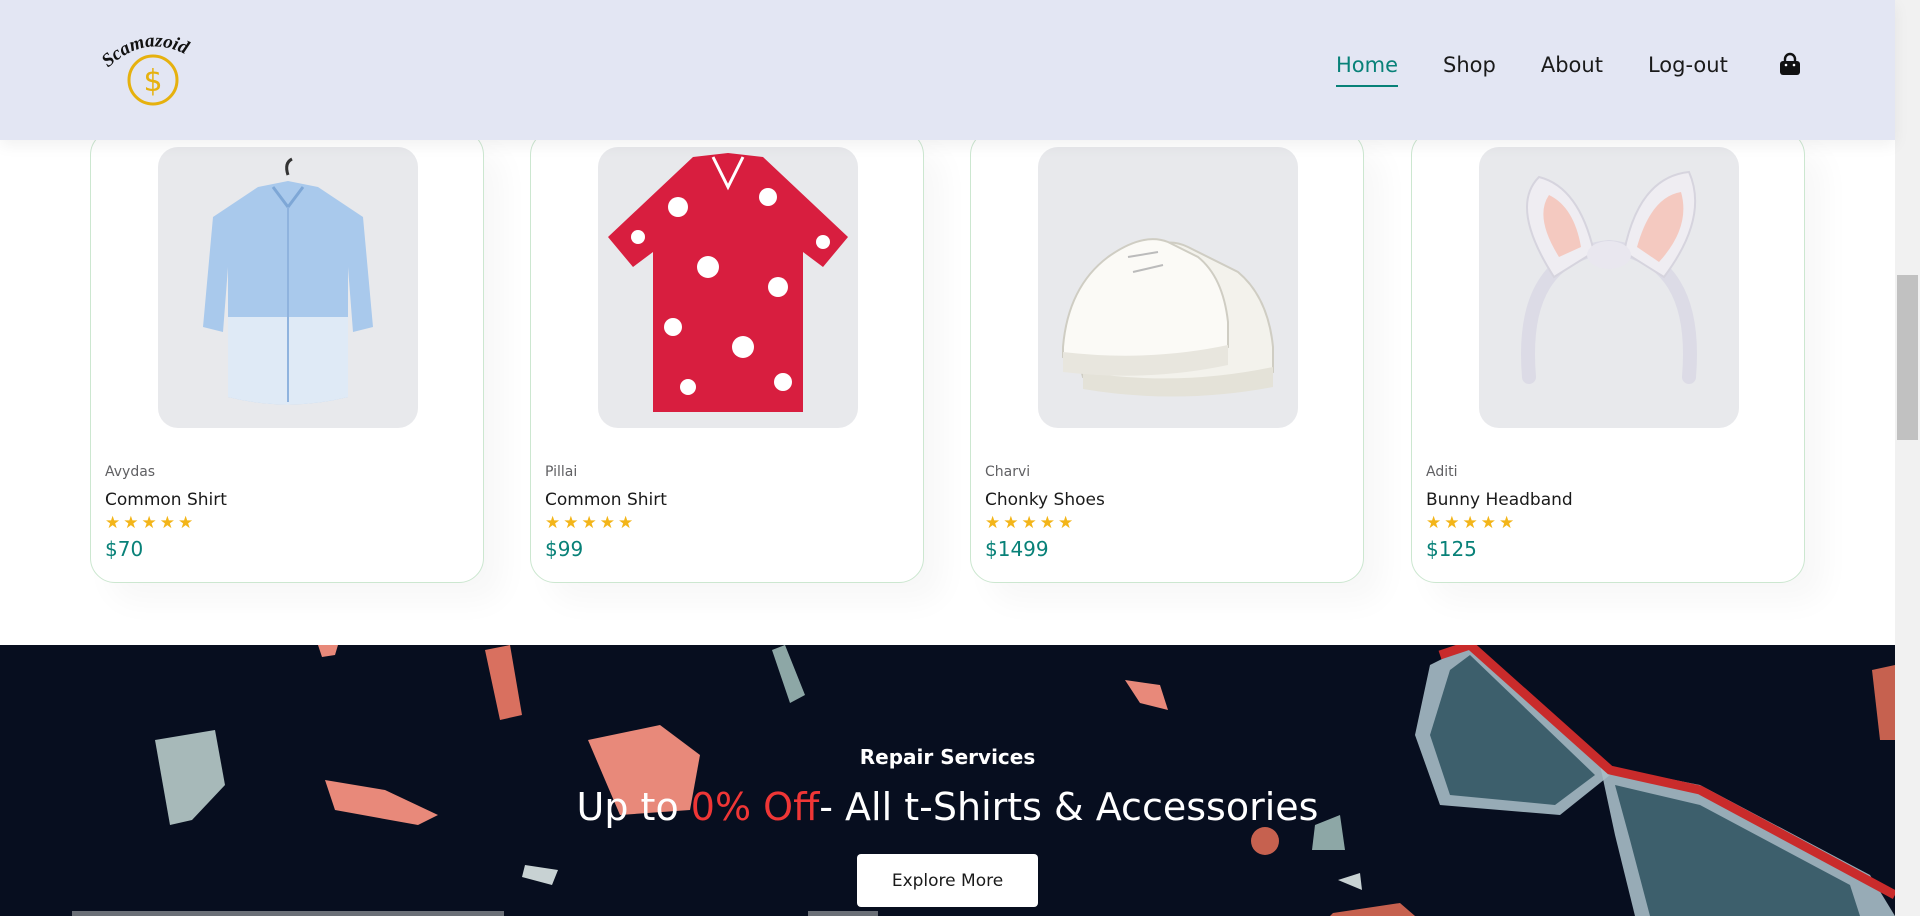  What do you see at coordinates (1168, 317) in the screenshot?
I see `shoes-image` at bounding box center [1168, 317].